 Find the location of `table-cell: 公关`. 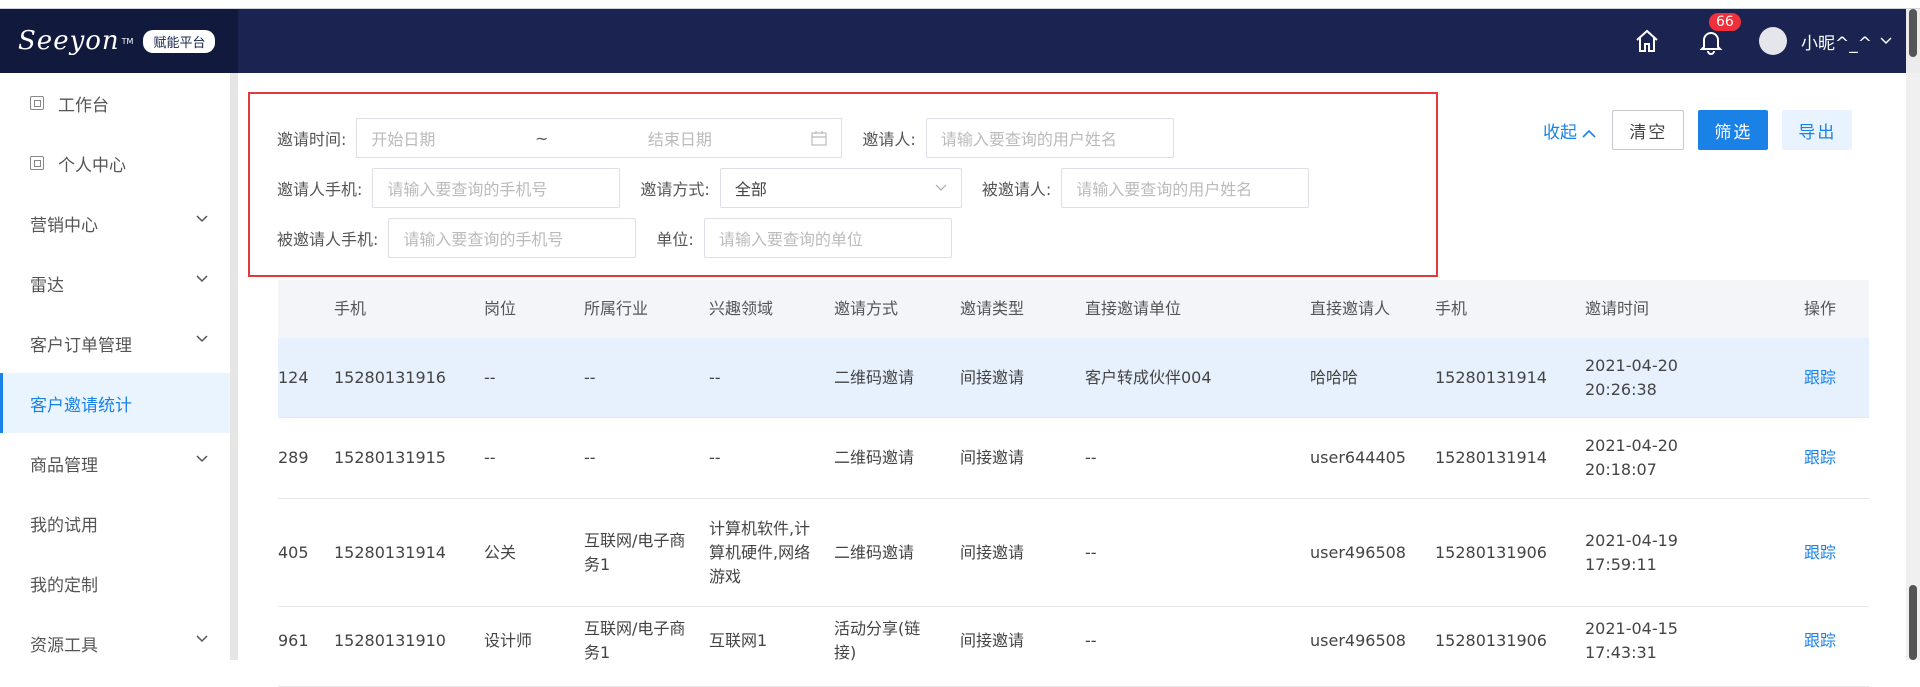

table-cell: 公关 is located at coordinates (500, 552).